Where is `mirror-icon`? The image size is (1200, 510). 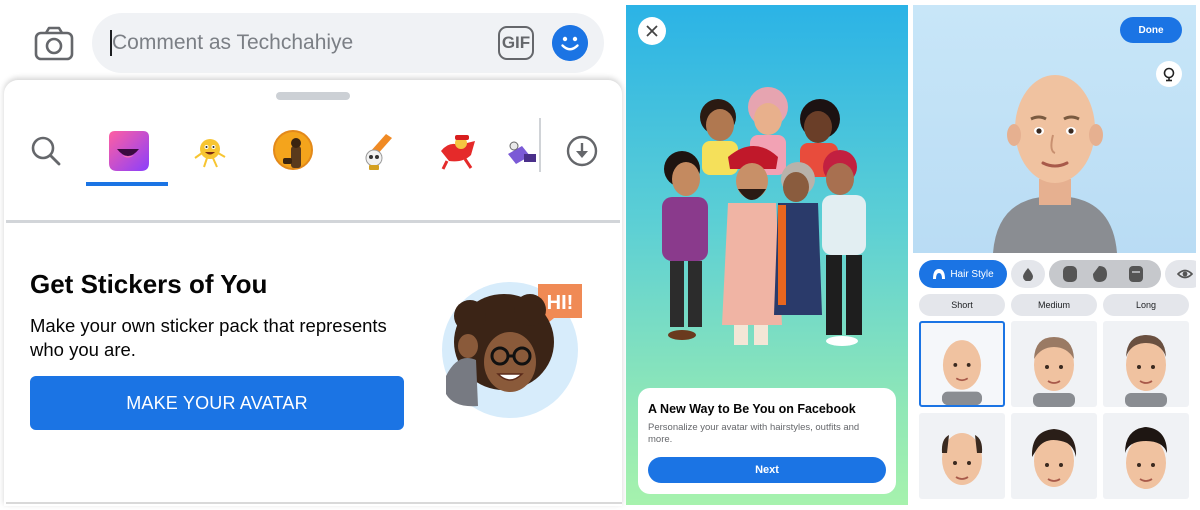 mirror-icon is located at coordinates (1169, 74).